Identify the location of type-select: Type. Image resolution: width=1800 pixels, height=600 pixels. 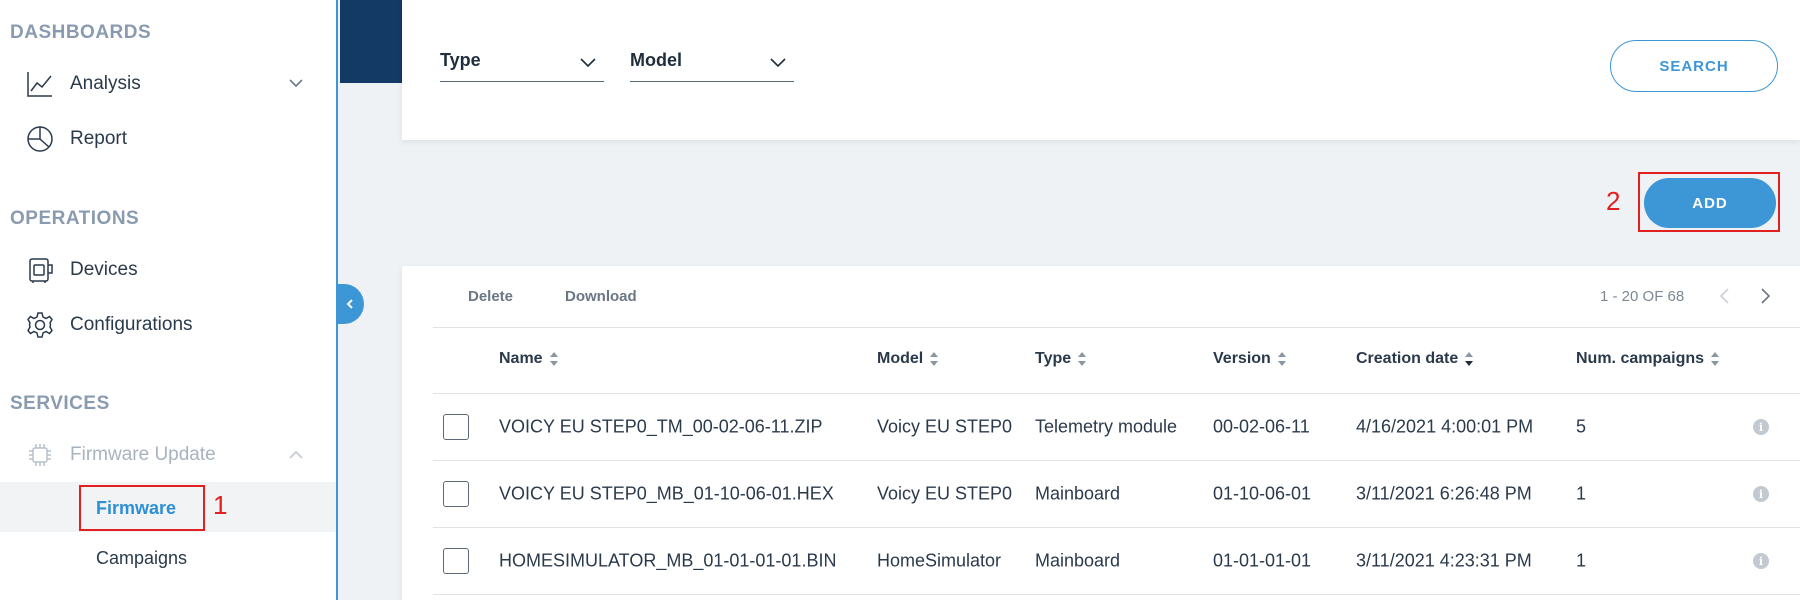
(522, 61).